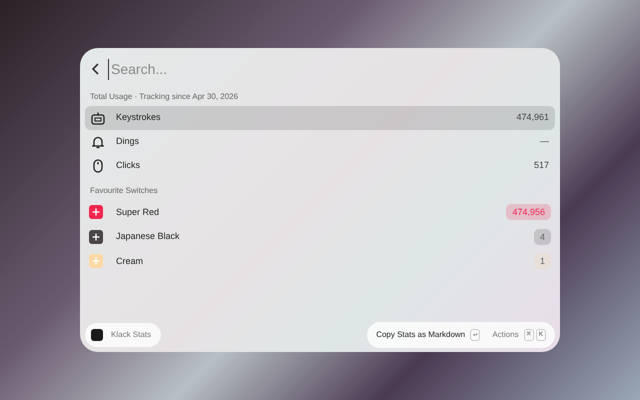  What do you see at coordinates (128, 165) in the screenshot?
I see `stat-label: Clicks` at bounding box center [128, 165].